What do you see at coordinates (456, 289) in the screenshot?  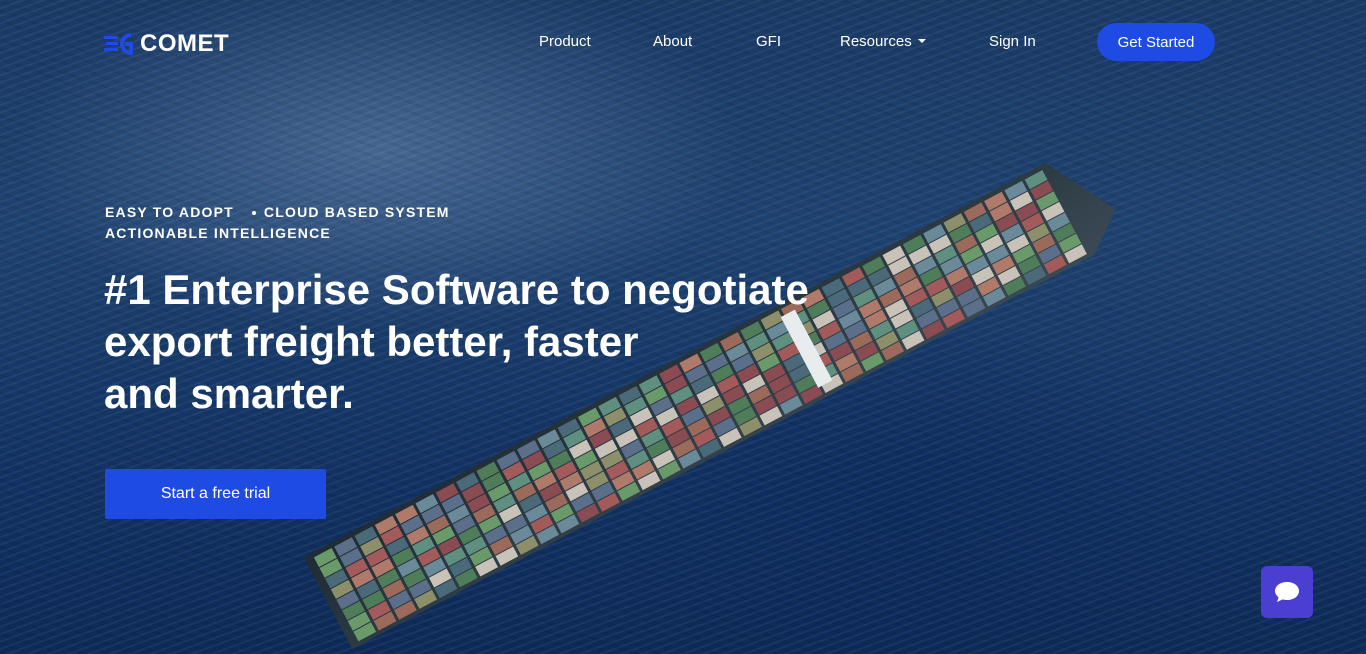 I see `headline-line-1: #1 Enterprise Software to negotiate` at bounding box center [456, 289].